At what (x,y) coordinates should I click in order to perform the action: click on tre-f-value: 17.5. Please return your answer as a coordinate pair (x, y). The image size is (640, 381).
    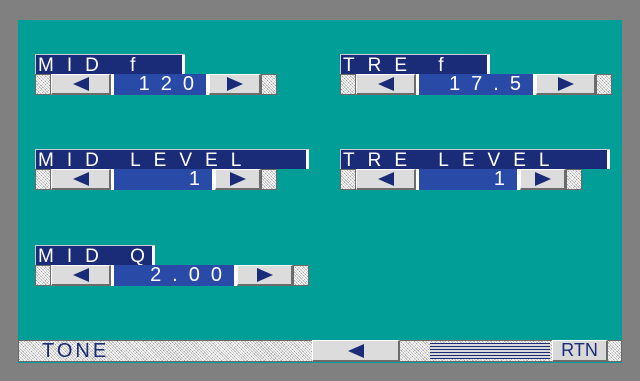
    Looking at the image, I should click on (476, 84).